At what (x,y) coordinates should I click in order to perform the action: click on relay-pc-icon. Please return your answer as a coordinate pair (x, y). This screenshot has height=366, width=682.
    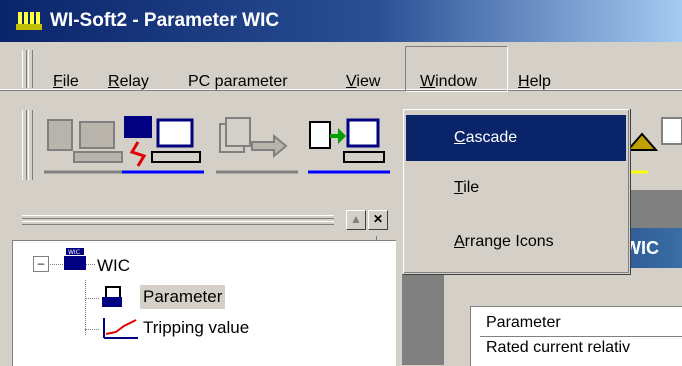
    Looking at the image, I should click on (85, 143).